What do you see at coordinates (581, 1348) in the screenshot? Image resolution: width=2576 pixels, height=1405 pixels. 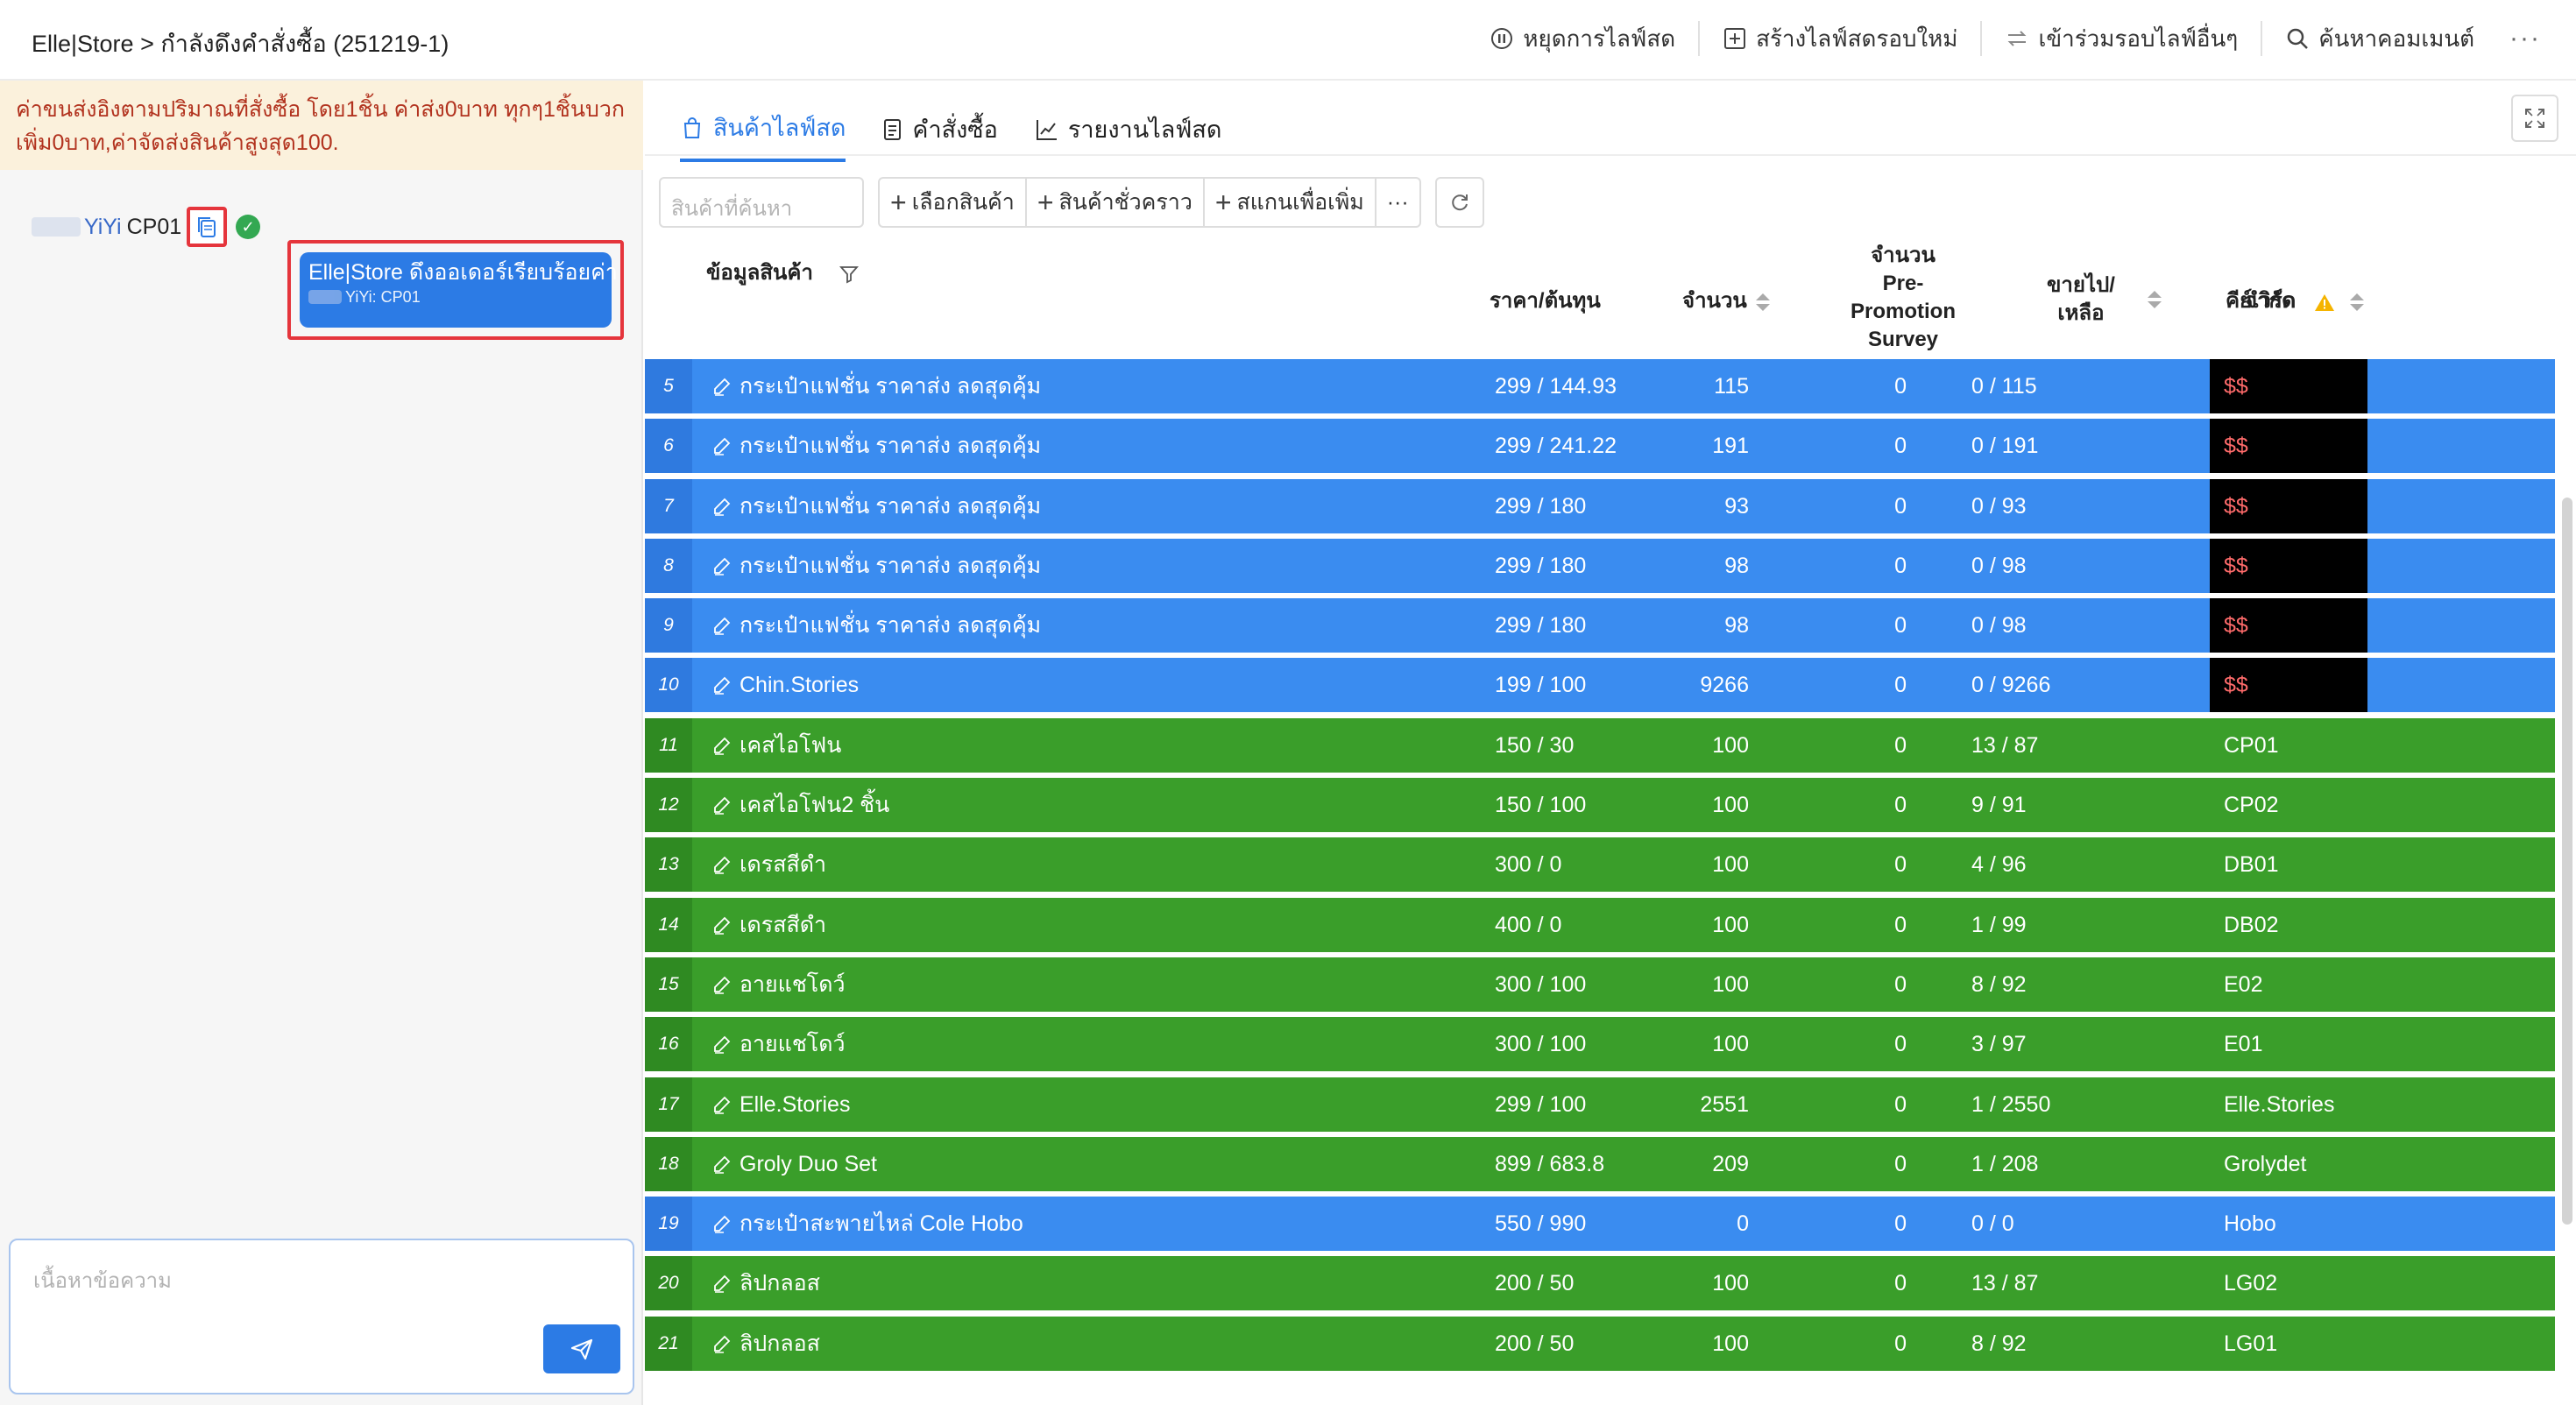 I see `send-button` at bounding box center [581, 1348].